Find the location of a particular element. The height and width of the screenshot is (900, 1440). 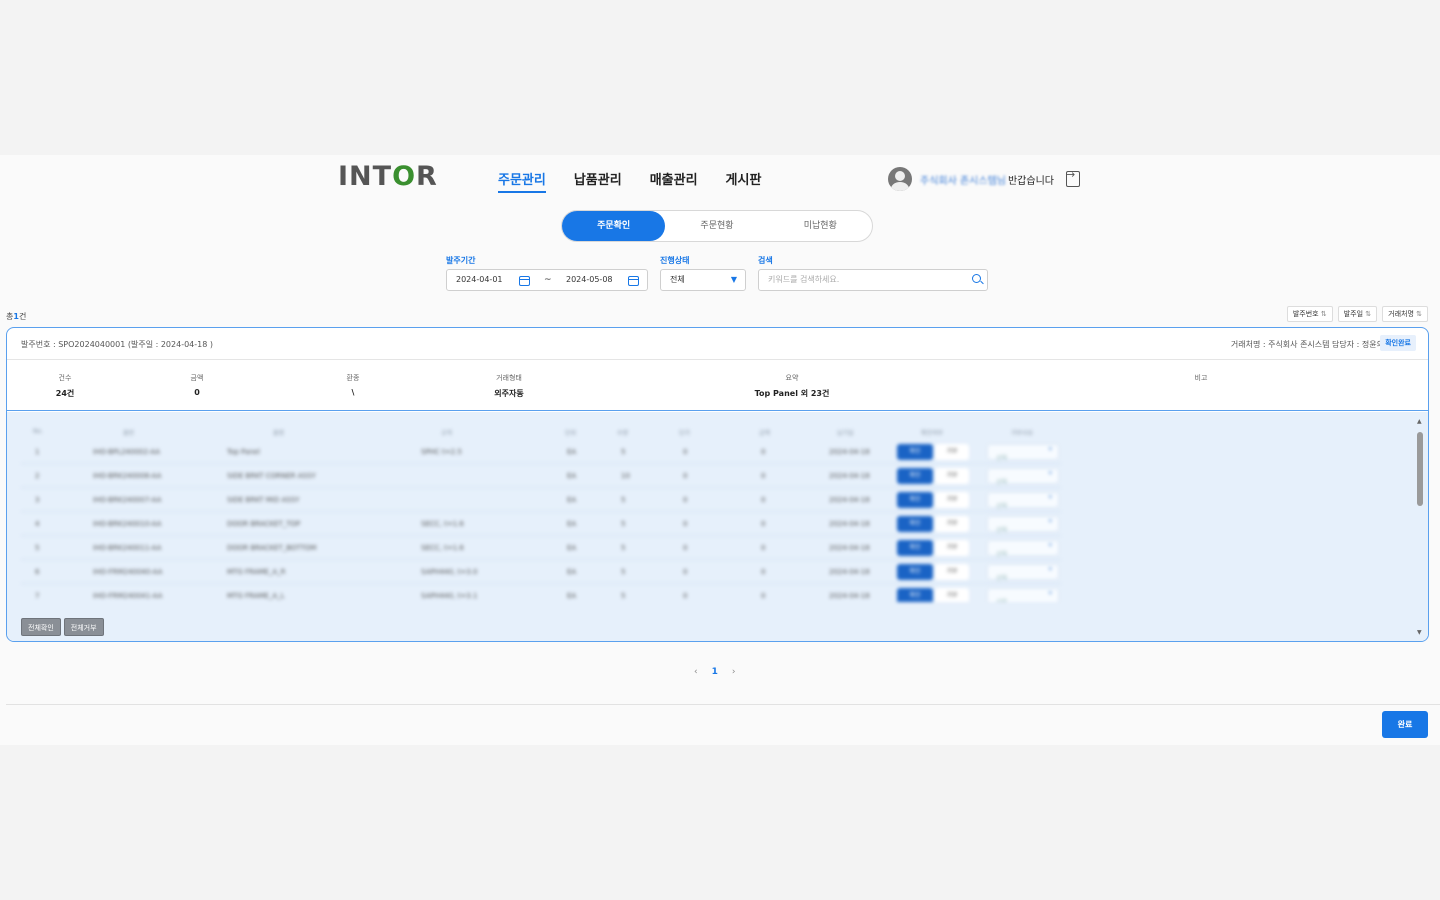

sort-order-date-button: 발주일 ⇅ is located at coordinates (1357, 314).